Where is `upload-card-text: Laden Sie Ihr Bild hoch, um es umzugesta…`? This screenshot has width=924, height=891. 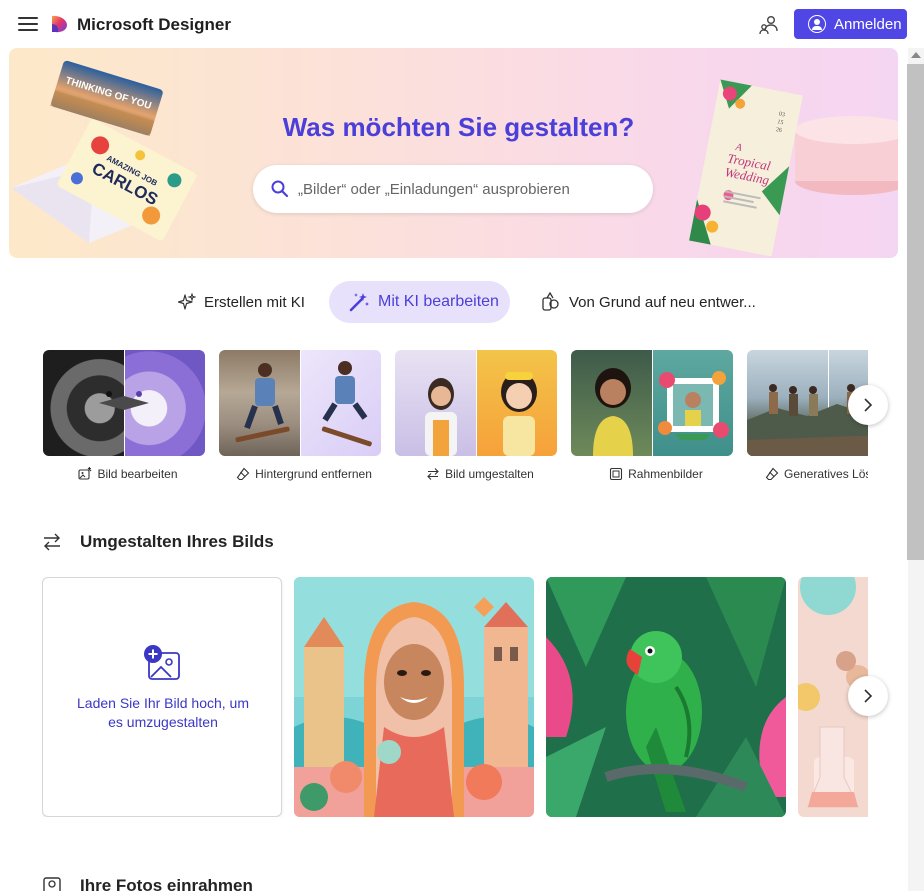
upload-card-text: Laden Sie Ihr Bild hoch, um es umzugesta… is located at coordinates (163, 712).